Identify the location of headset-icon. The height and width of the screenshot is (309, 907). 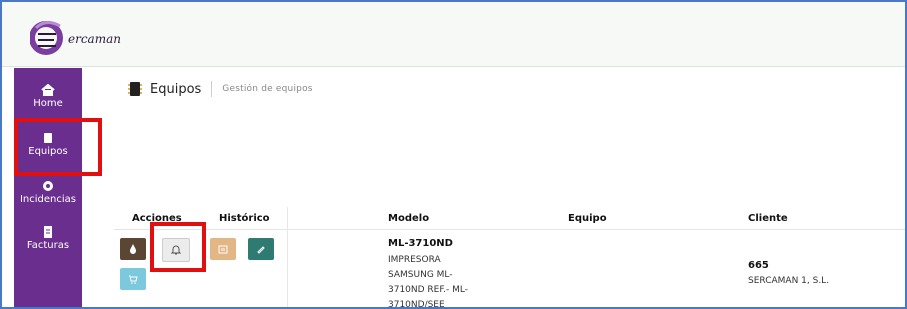
(48, 186).